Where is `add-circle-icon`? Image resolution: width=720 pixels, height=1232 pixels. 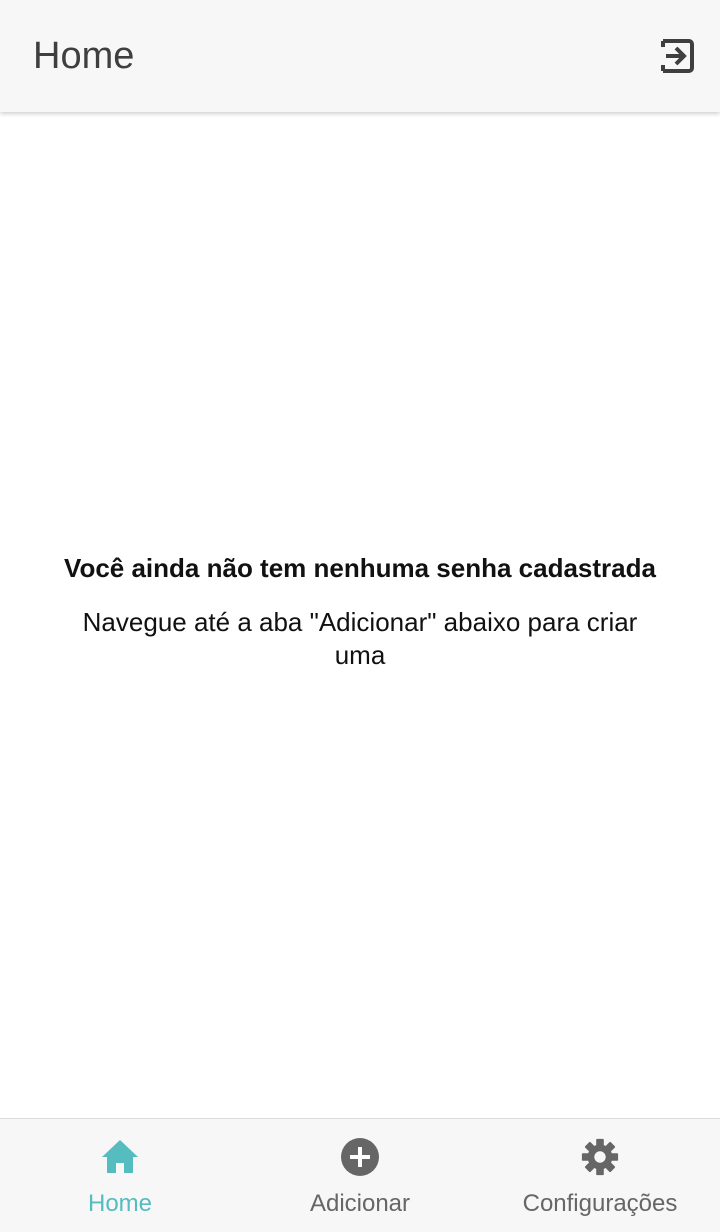
add-circle-icon is located at coordinates (360, 1157).